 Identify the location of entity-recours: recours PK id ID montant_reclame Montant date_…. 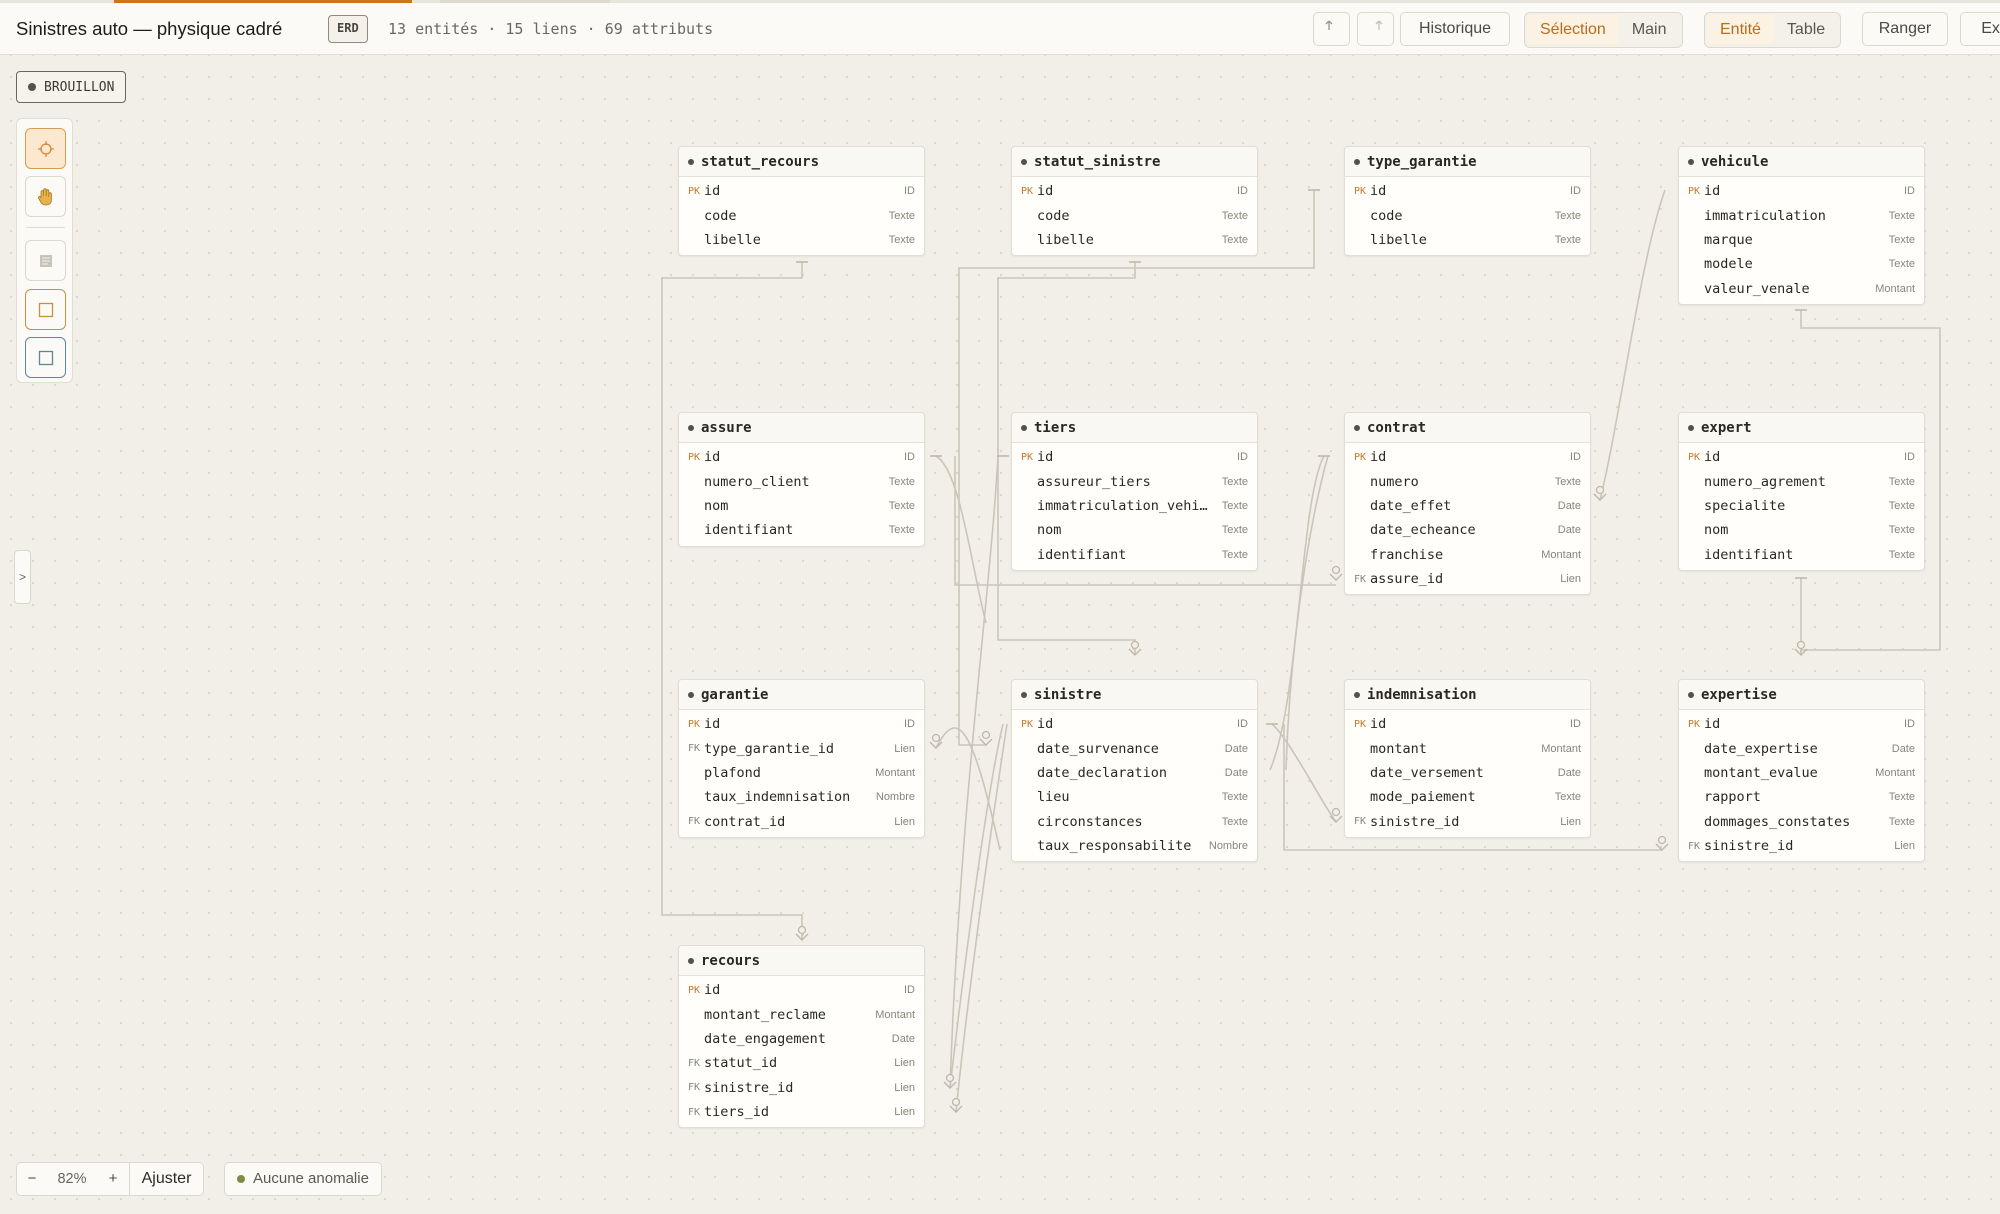
(801, 1037).